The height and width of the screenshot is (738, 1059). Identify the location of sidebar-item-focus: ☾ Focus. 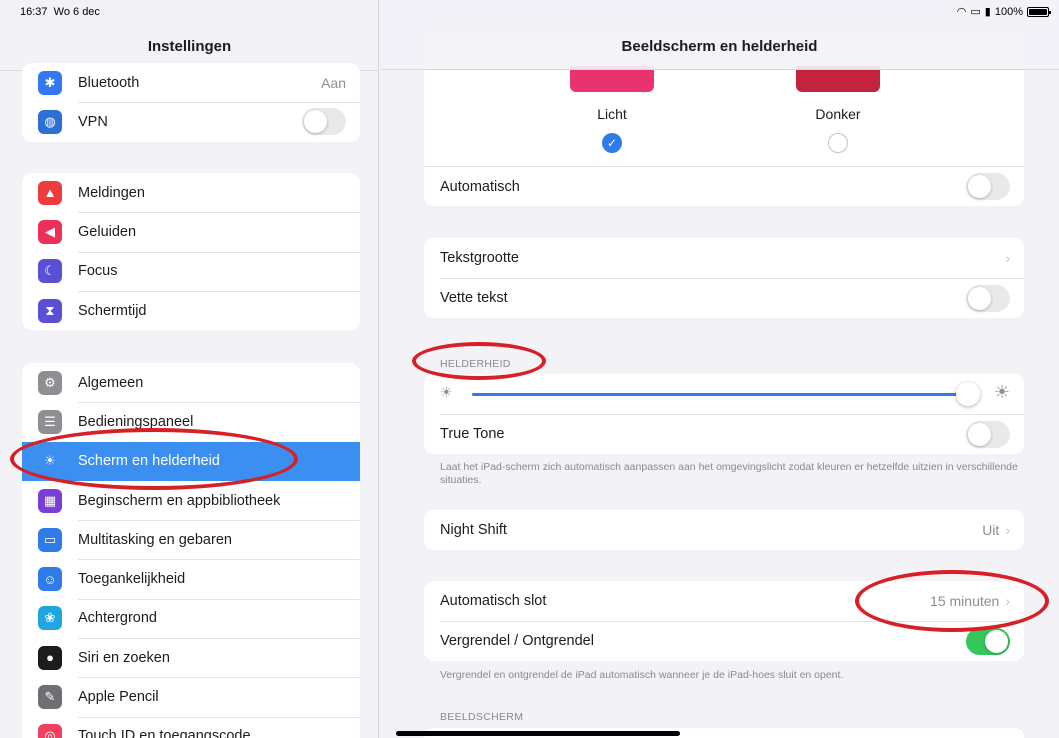
(191, 271).